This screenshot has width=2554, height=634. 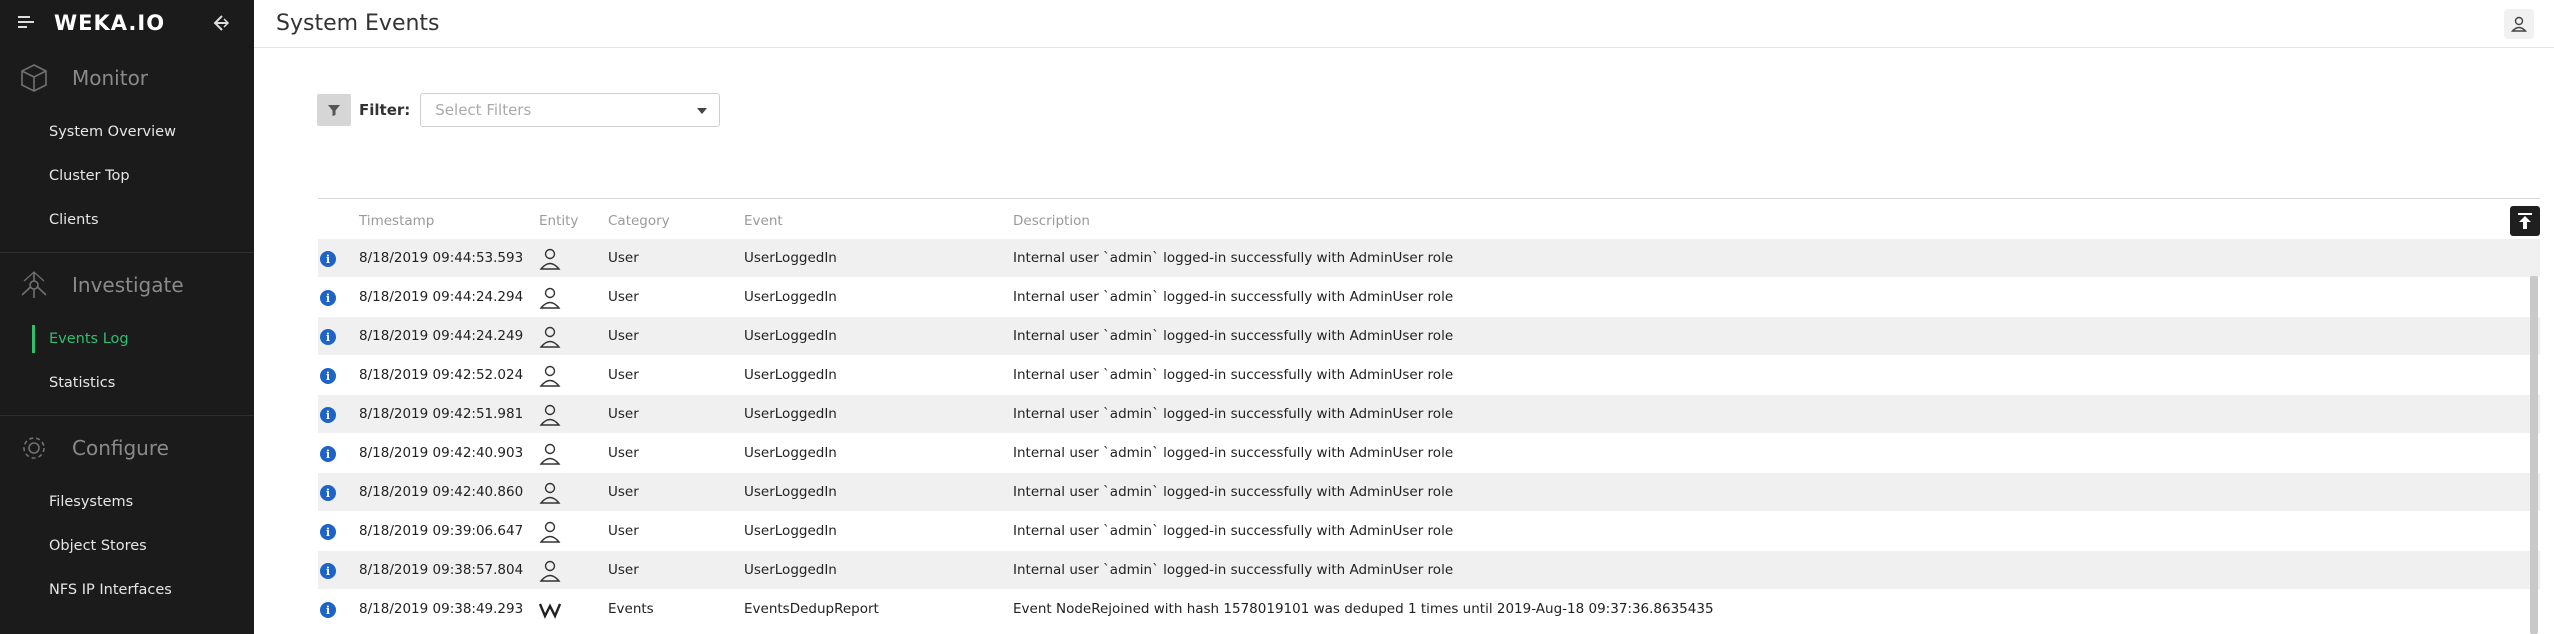 What do you see at coordinates (127, 502) in the screenshot?
I see `sidebar-item-filesystems: Filesystems` at bounding box center [127, 502].